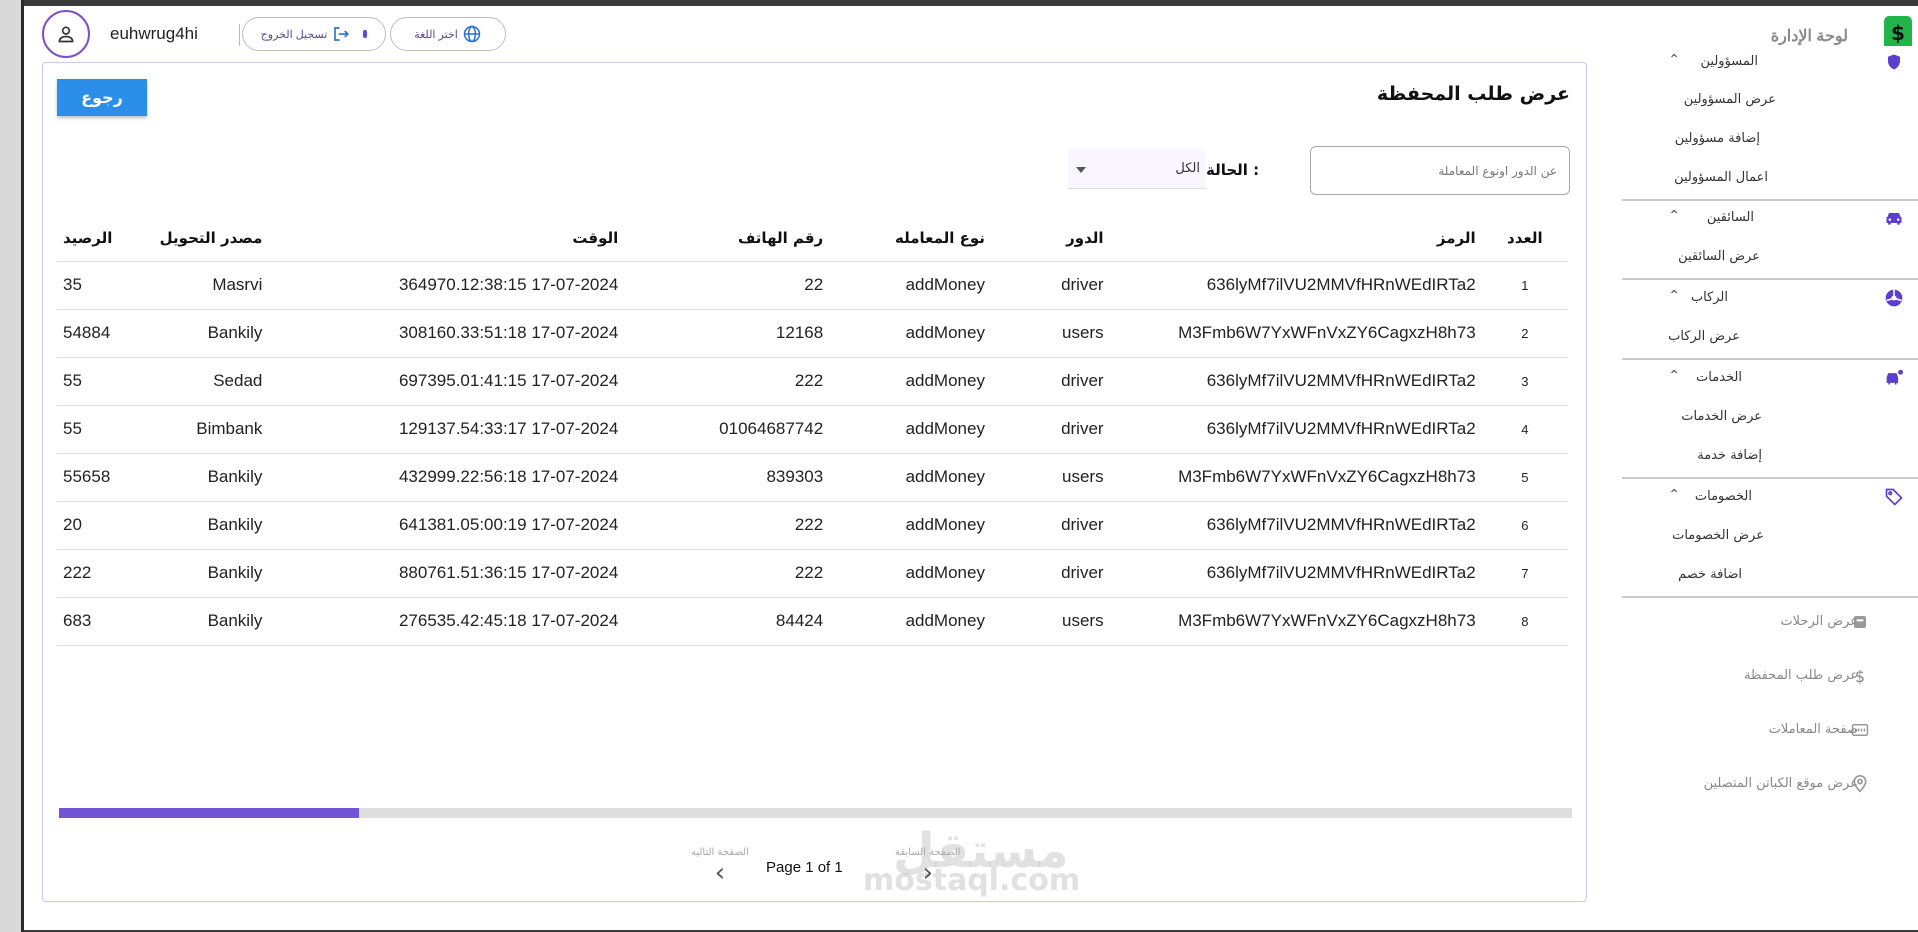 This screenshot has width=1918, height=932. I want to click on back-button: رجوع, so click(102, 97).